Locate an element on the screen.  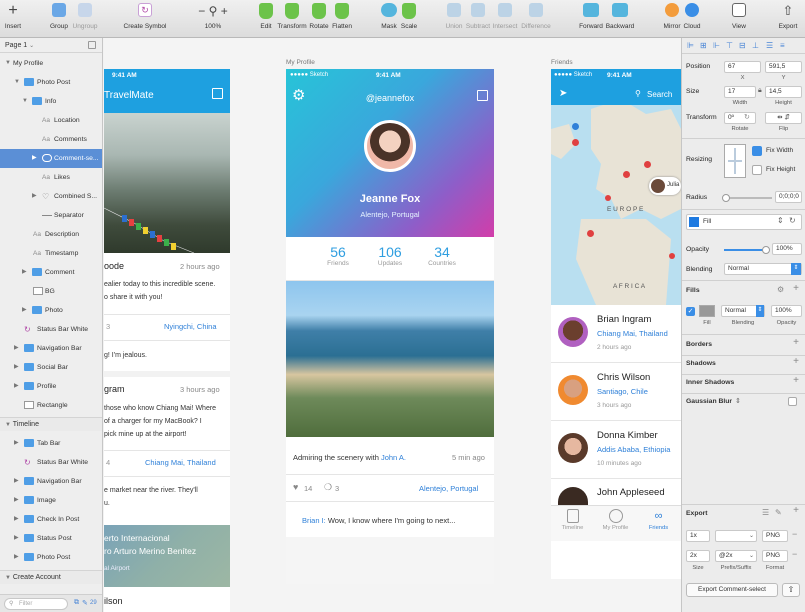
friend-location: Addis Ababa, Ethiopia is located at coordinates (633, 449).